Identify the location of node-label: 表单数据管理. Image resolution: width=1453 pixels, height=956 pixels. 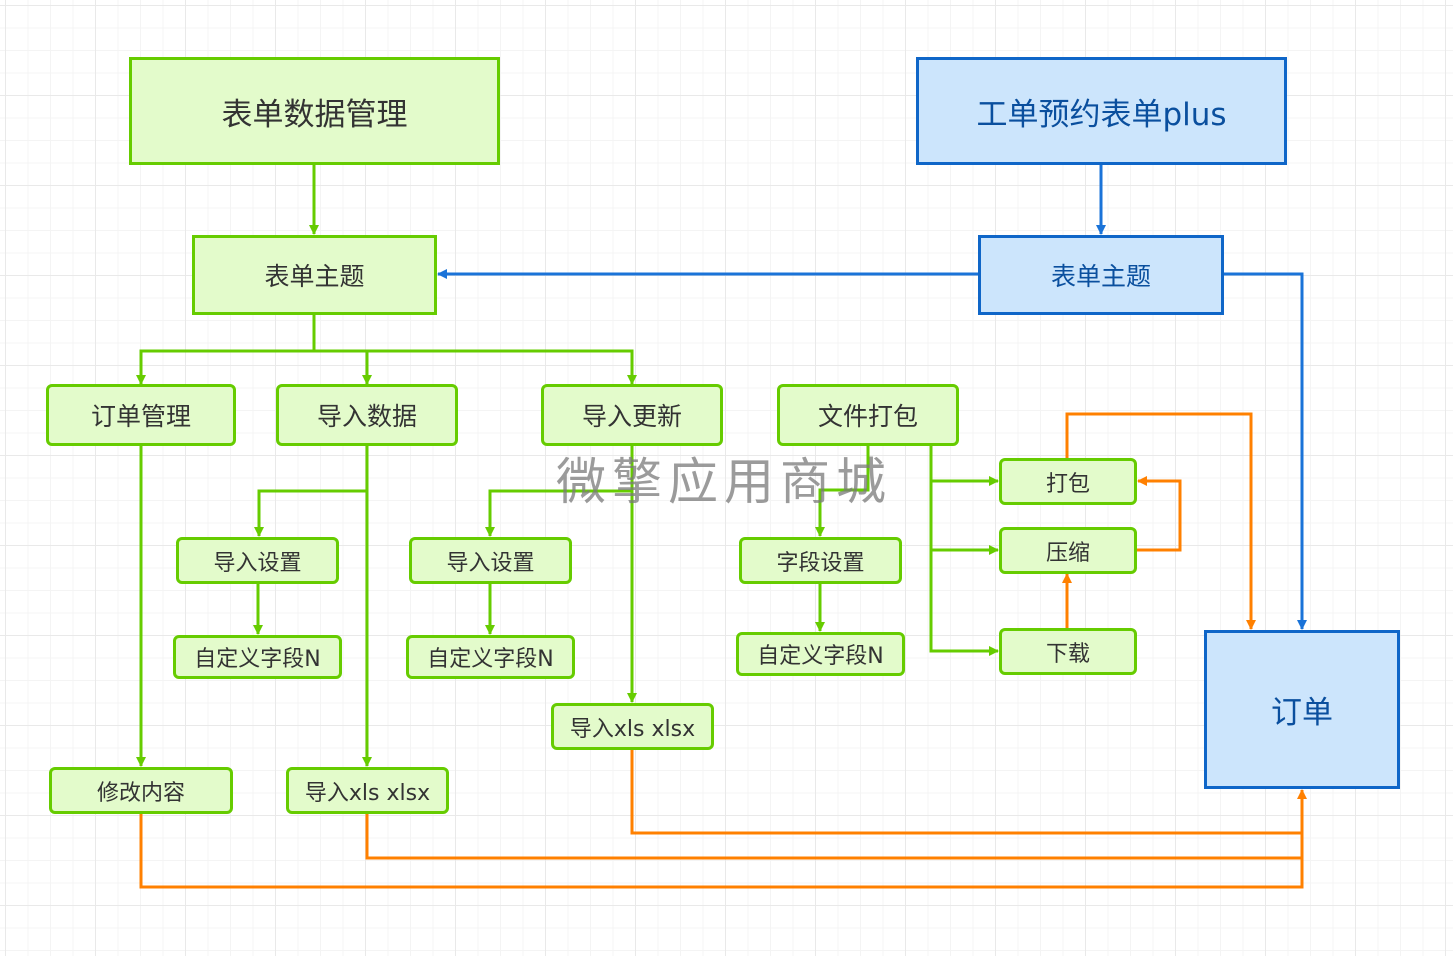
(314, 114).